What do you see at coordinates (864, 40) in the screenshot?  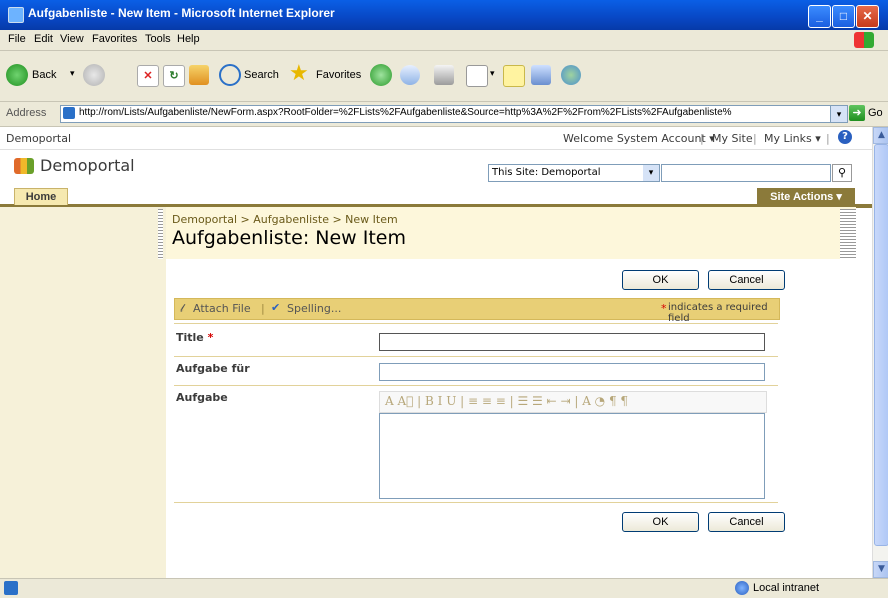 I see `windows-logo-icon` at bounding box center [864, 40].